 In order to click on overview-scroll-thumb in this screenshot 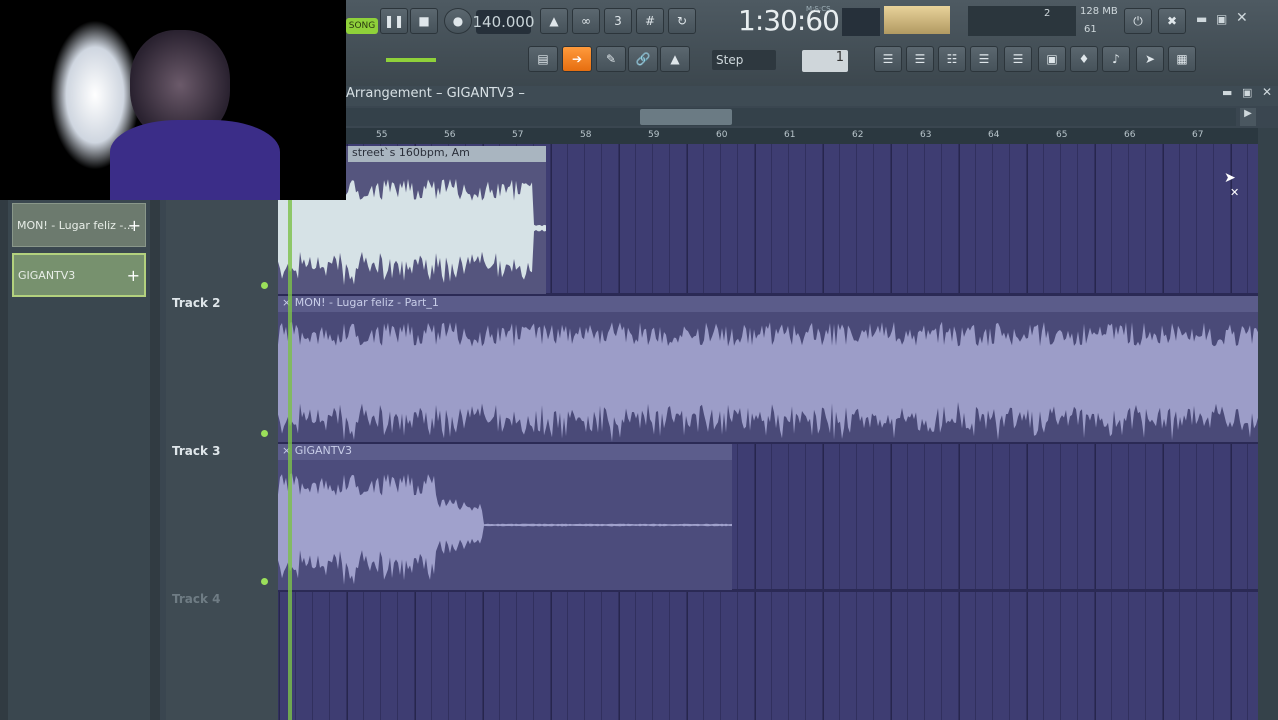, I will do `click(686, 117)`.